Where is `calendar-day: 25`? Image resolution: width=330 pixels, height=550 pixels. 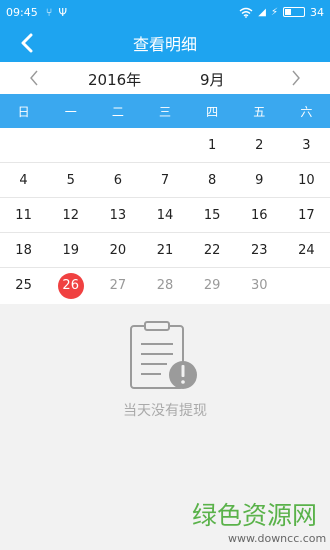
calendar-day: 25 is located at coordinates (23, 285).